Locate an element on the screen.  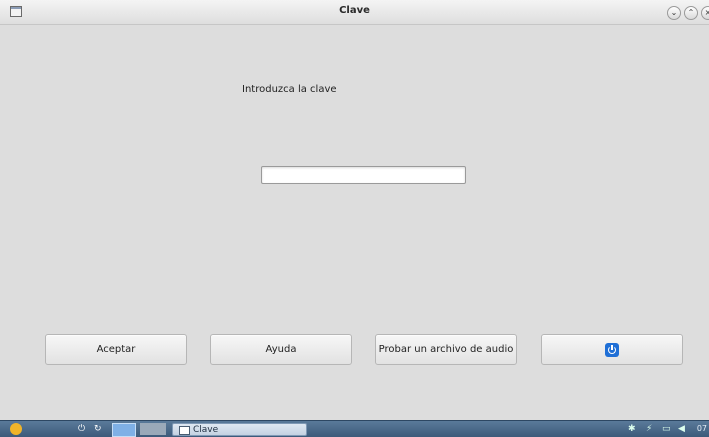
clock: 07 is located at coordinates (702, 428).